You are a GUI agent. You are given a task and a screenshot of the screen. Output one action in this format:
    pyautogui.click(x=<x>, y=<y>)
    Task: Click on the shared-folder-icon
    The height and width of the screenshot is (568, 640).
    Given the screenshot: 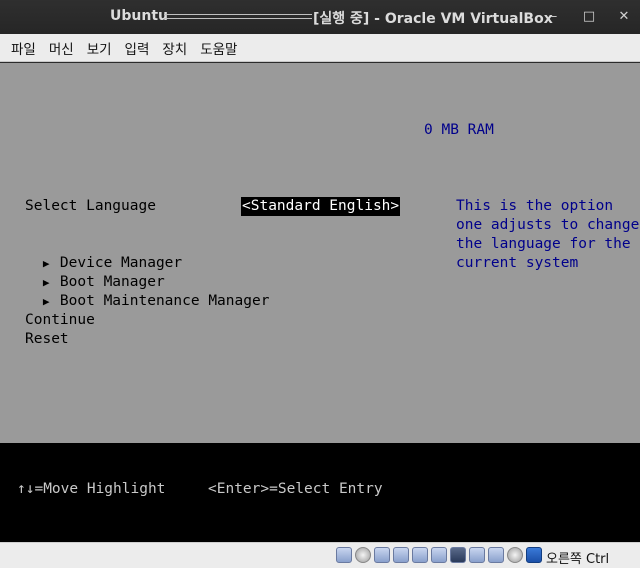 What is the action you would take?
    pyautogui.click(x=439, y=555)
    